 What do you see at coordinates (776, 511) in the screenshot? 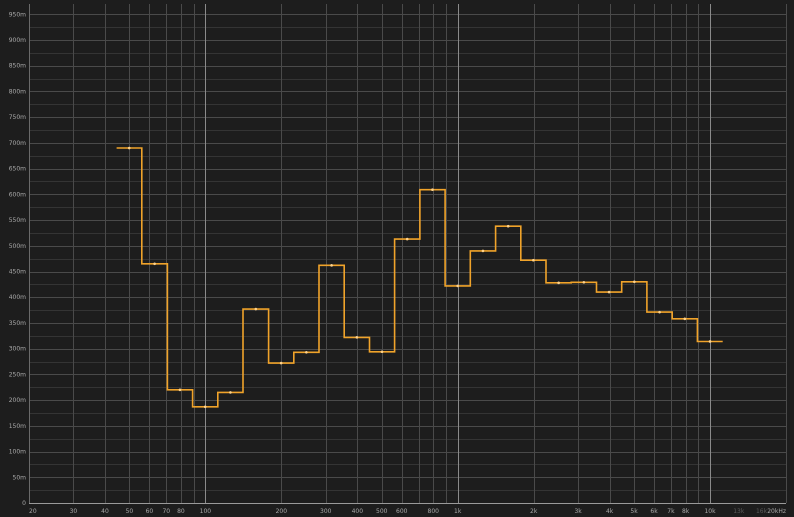
I see `x-tick-label: 20kHz` at bounding box center [776, 511].